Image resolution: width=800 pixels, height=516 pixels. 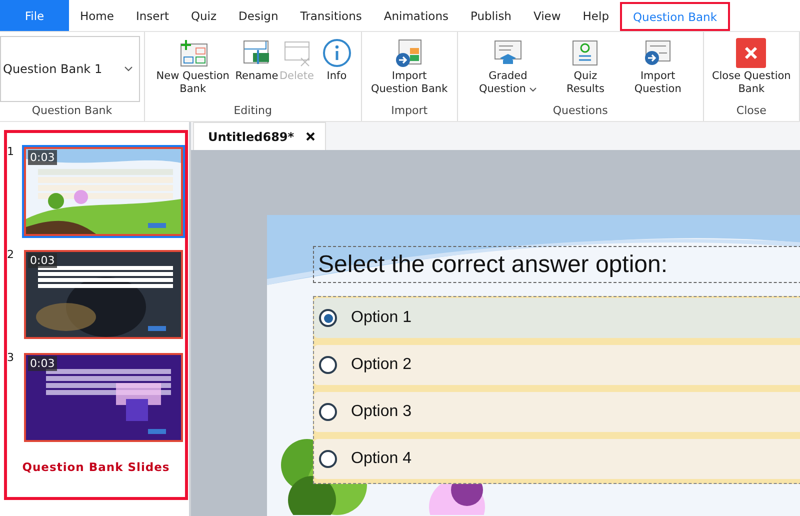 What do you see at coordinates (381, 365) in the screenshot?
I see `option-label: Option 2` at bounding box center [381, 365].